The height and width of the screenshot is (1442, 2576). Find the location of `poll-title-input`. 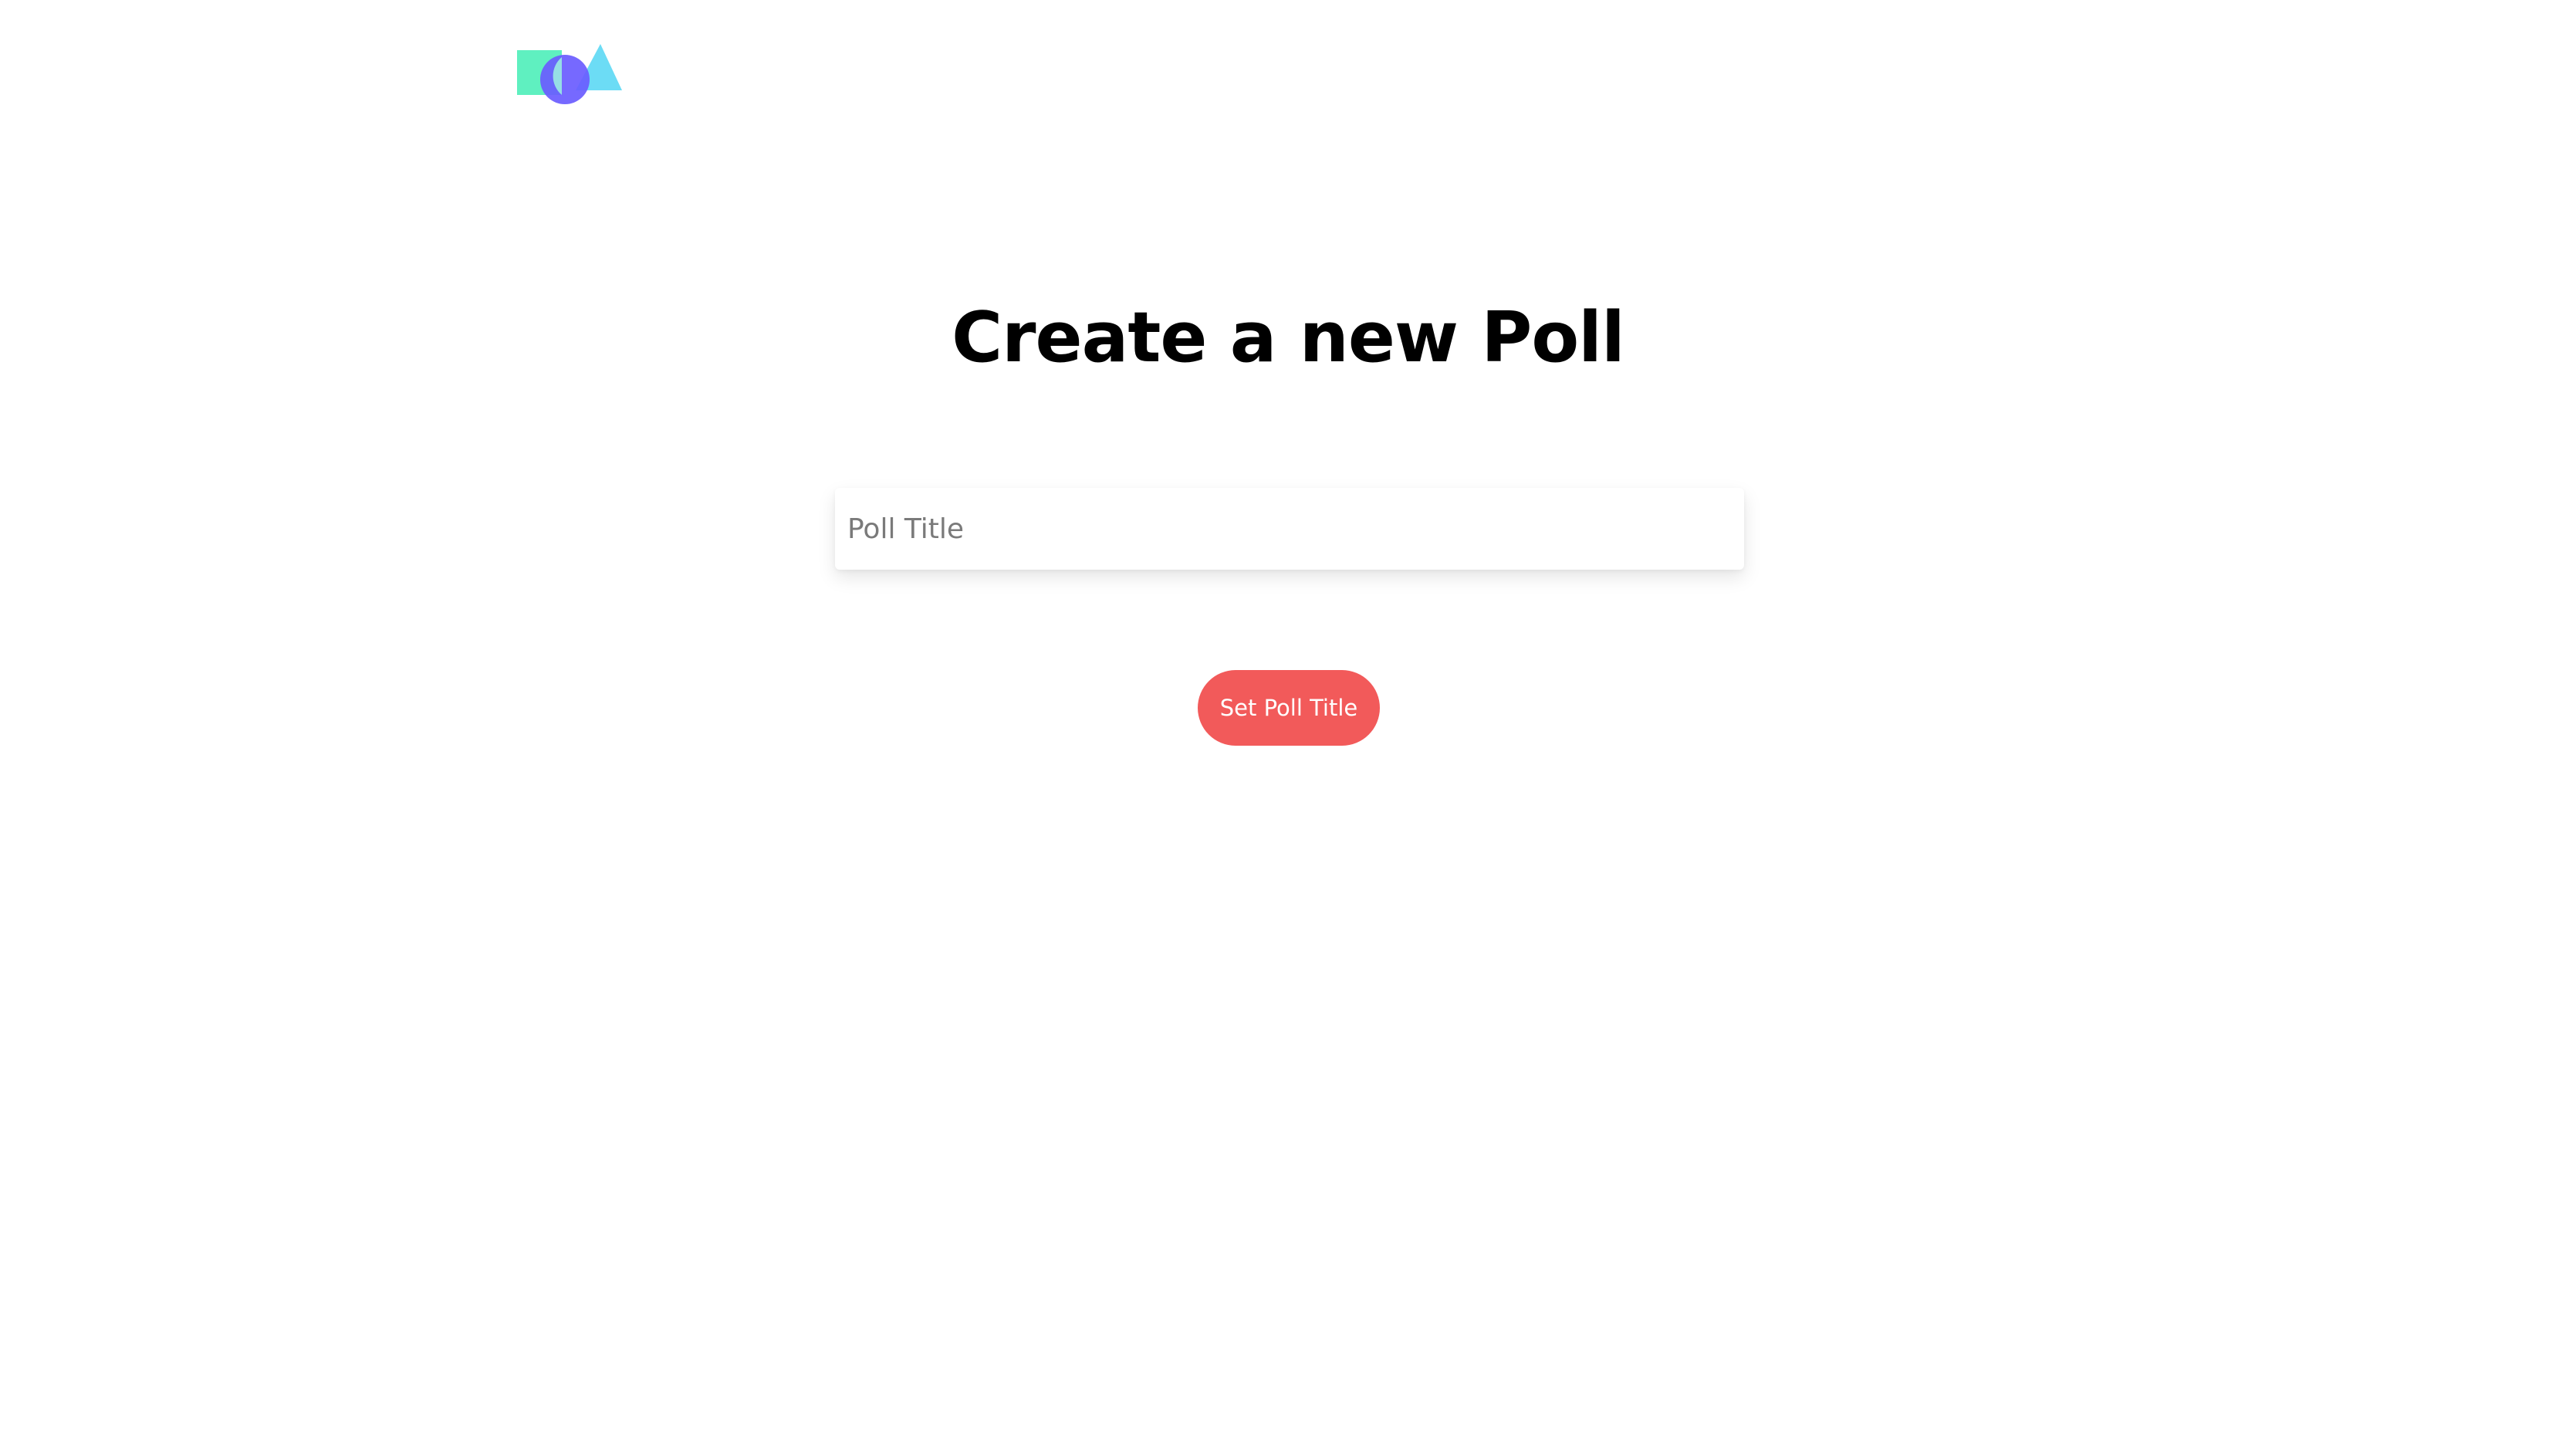

poll-title-input is located at coordinates (1289, 529).